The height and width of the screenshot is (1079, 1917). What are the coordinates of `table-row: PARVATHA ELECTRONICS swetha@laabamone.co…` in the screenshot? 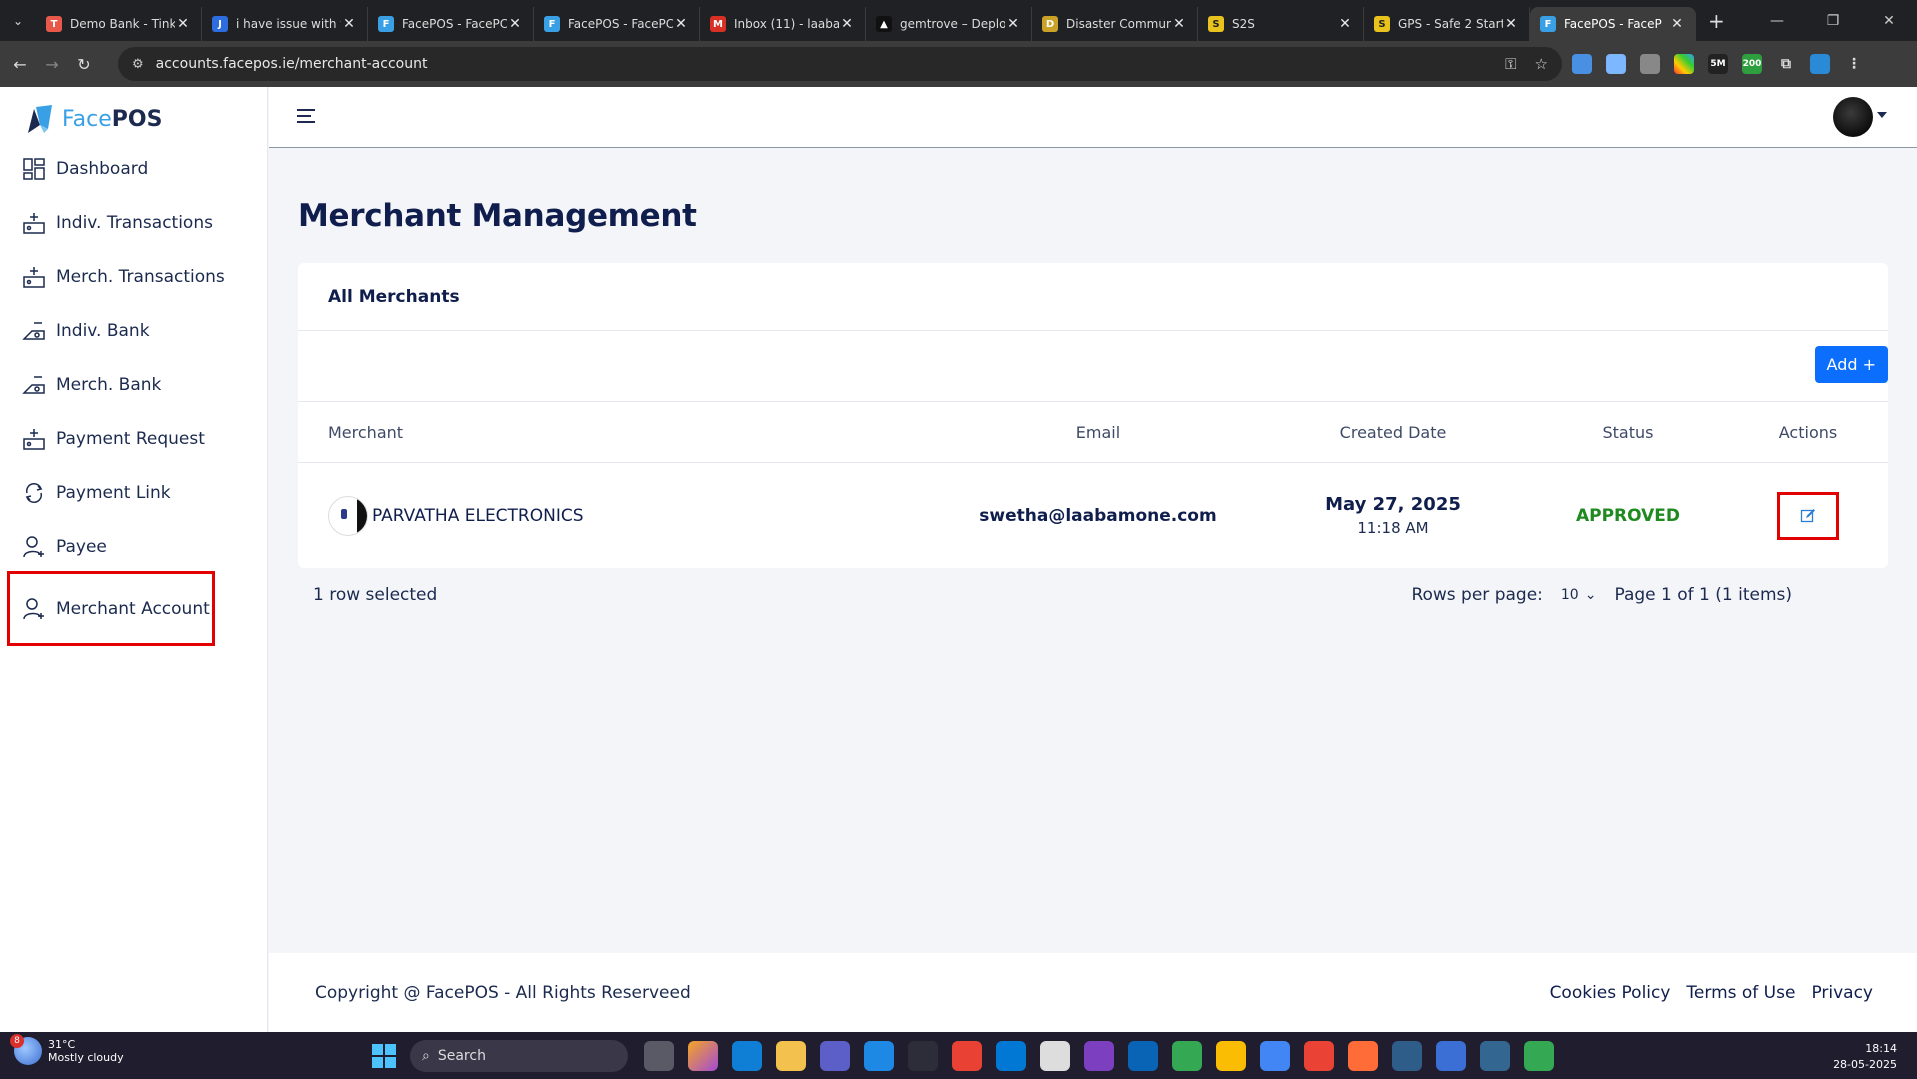 It's located at (1093, 515).